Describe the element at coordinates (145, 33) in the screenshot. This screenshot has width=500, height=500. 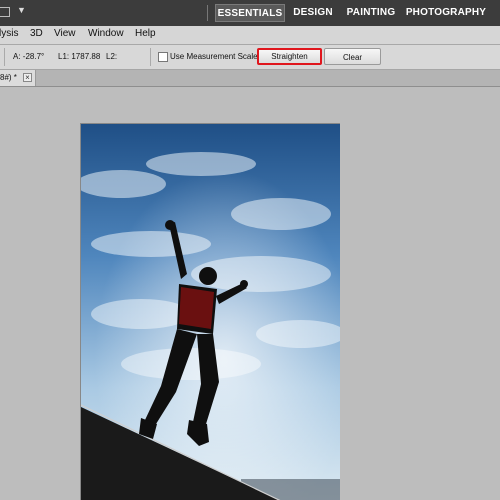
I see `menu-help: Help` at that location.